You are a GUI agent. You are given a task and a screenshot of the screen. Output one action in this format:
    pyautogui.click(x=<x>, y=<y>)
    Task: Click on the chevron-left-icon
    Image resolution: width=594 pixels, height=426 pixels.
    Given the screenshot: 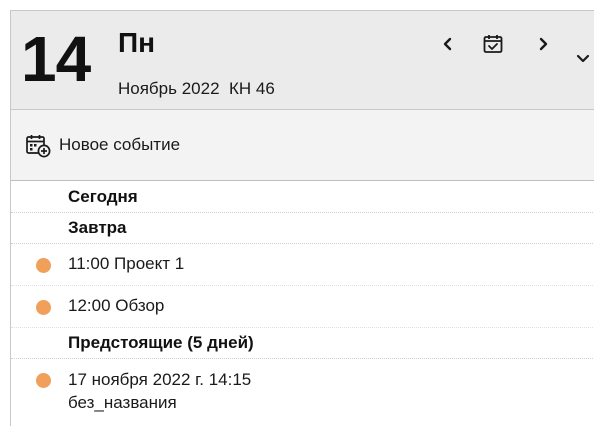 What is the action you would take?
    pyautogui.click(x=447, y=44)
    